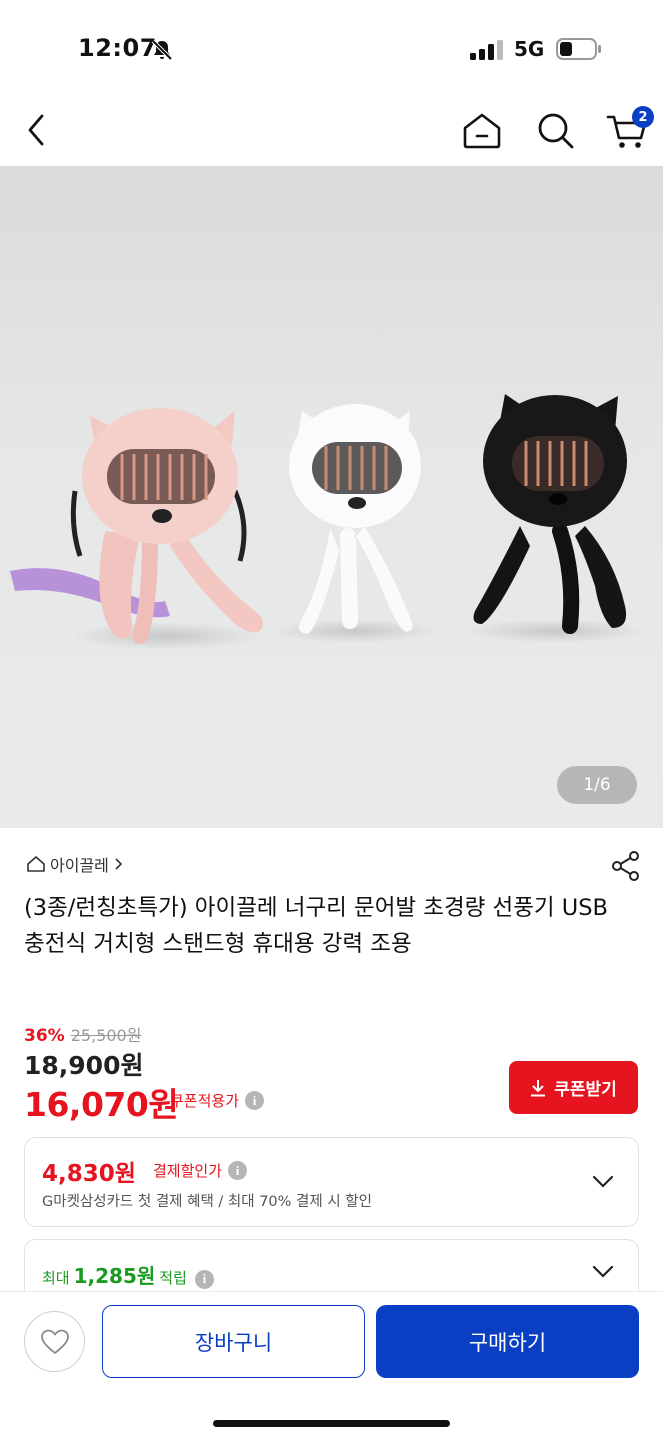 Image resolution: width=663 pixels, height=1440 pixels. I want to click on sale-price: 18,900원, so click(84, 1065).